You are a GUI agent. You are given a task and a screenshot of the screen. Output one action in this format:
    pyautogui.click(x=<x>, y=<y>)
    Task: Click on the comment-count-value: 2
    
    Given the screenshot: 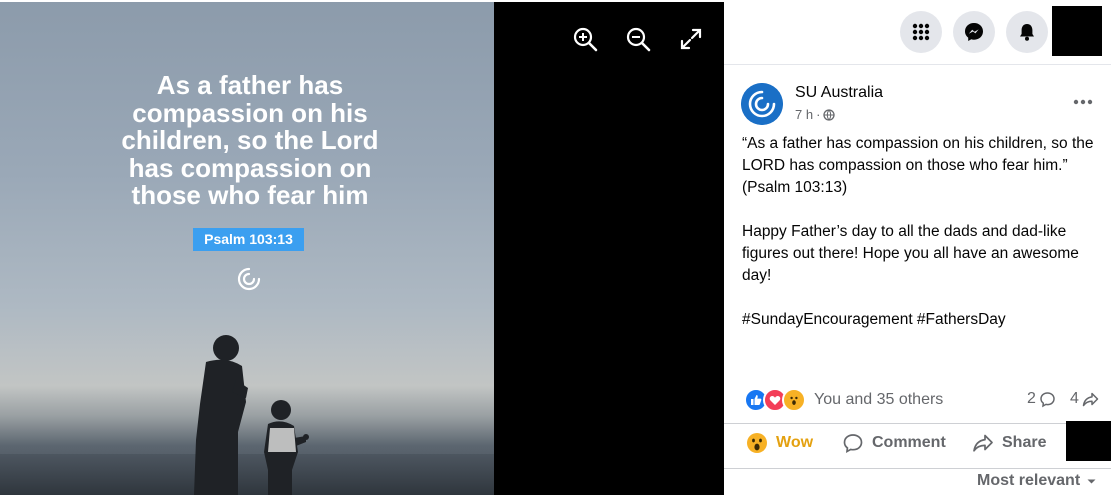 What is the action you would take?
    pyautogui.click(x=1031, y=398)
    